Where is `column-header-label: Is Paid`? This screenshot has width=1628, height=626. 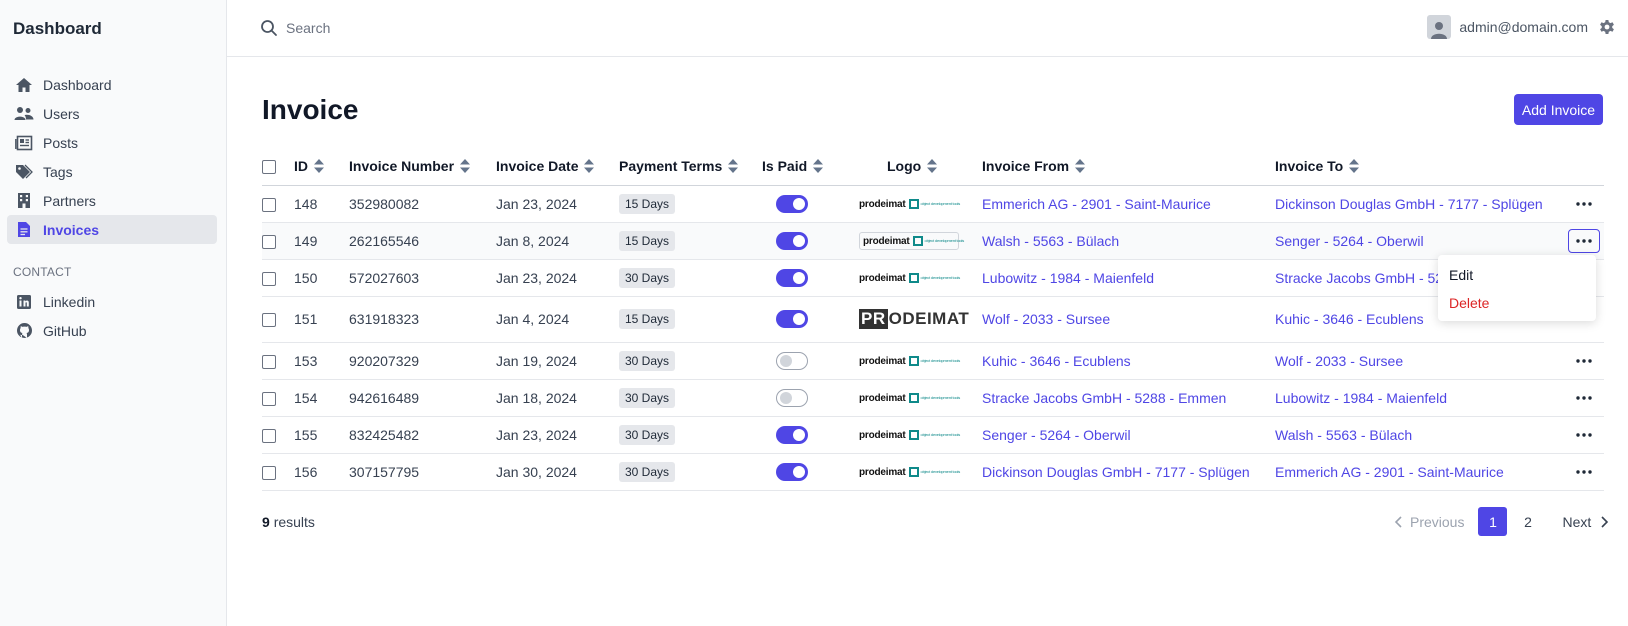
column-header-label: Is Paid is located at coordinates (785, 165).